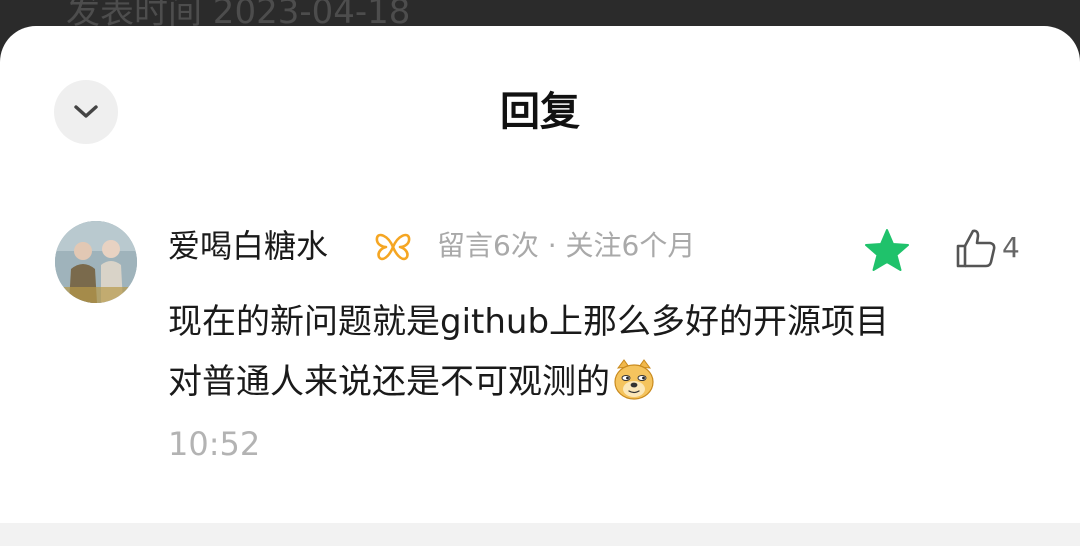 Image resolution: width=1080 pixels, height=546 pixels. I want to click on comment-text-line-2: 对普通人来说还是不可观测的, so click(603, 382).